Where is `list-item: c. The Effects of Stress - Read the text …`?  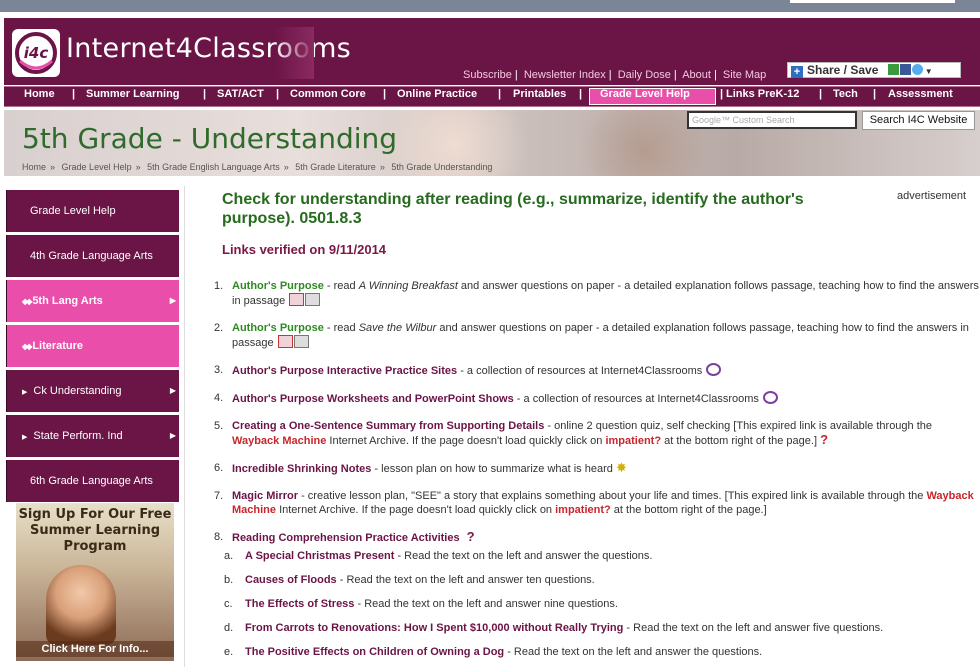 list-item: c. The Effects of Stress - Read the text … is located at coordinates (602, 604).